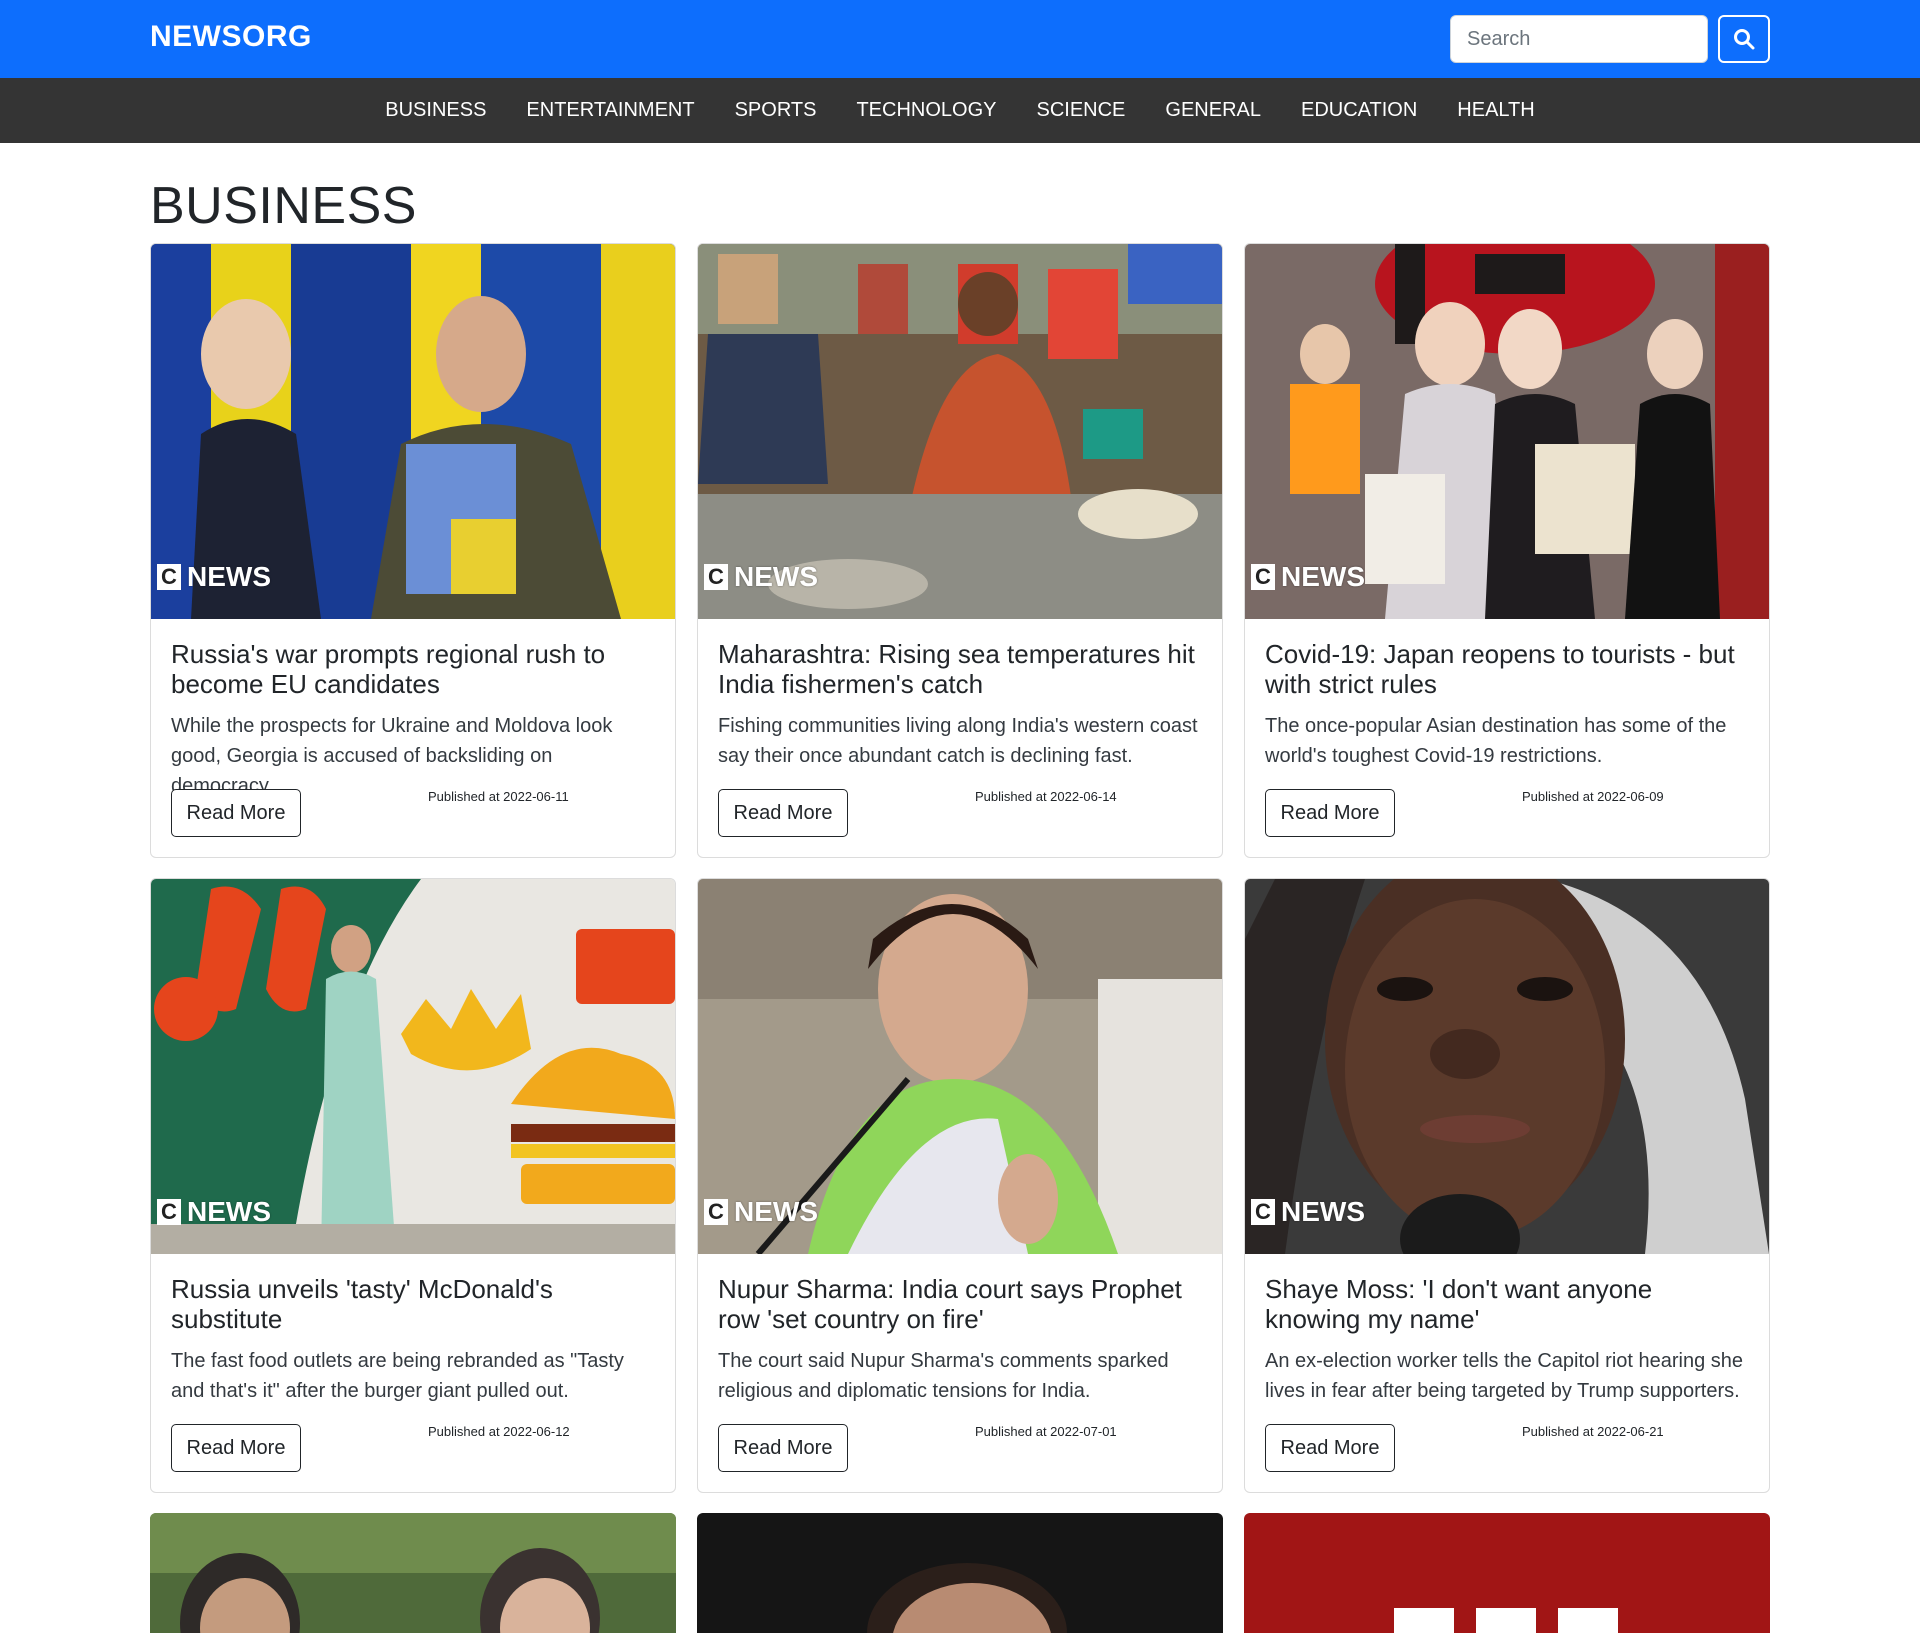 The image size is (1920, 1633). What do you see at coordinates (1579, 39) in the screenshot?
I see `search-input` at bounding box center [1579, 39].